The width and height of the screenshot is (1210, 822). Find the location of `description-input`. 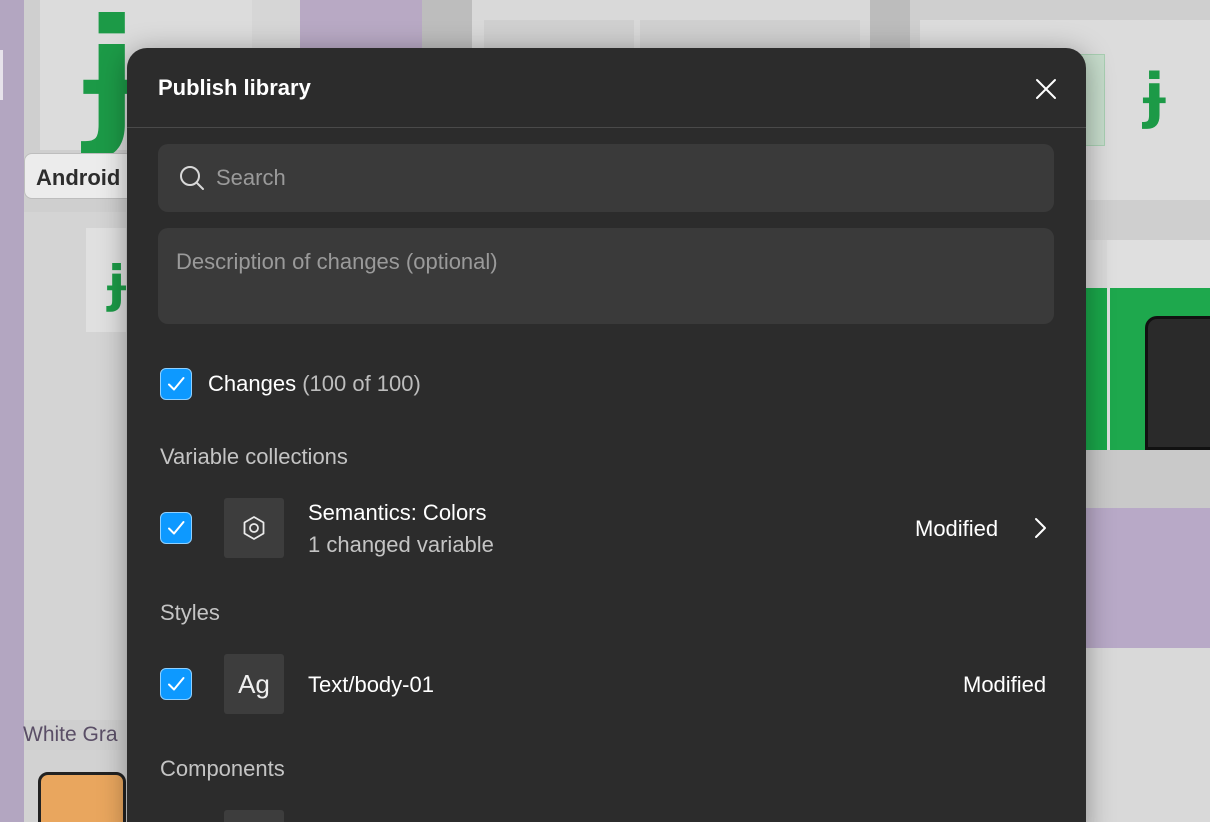

description-input is located at coordinates (606, 281).